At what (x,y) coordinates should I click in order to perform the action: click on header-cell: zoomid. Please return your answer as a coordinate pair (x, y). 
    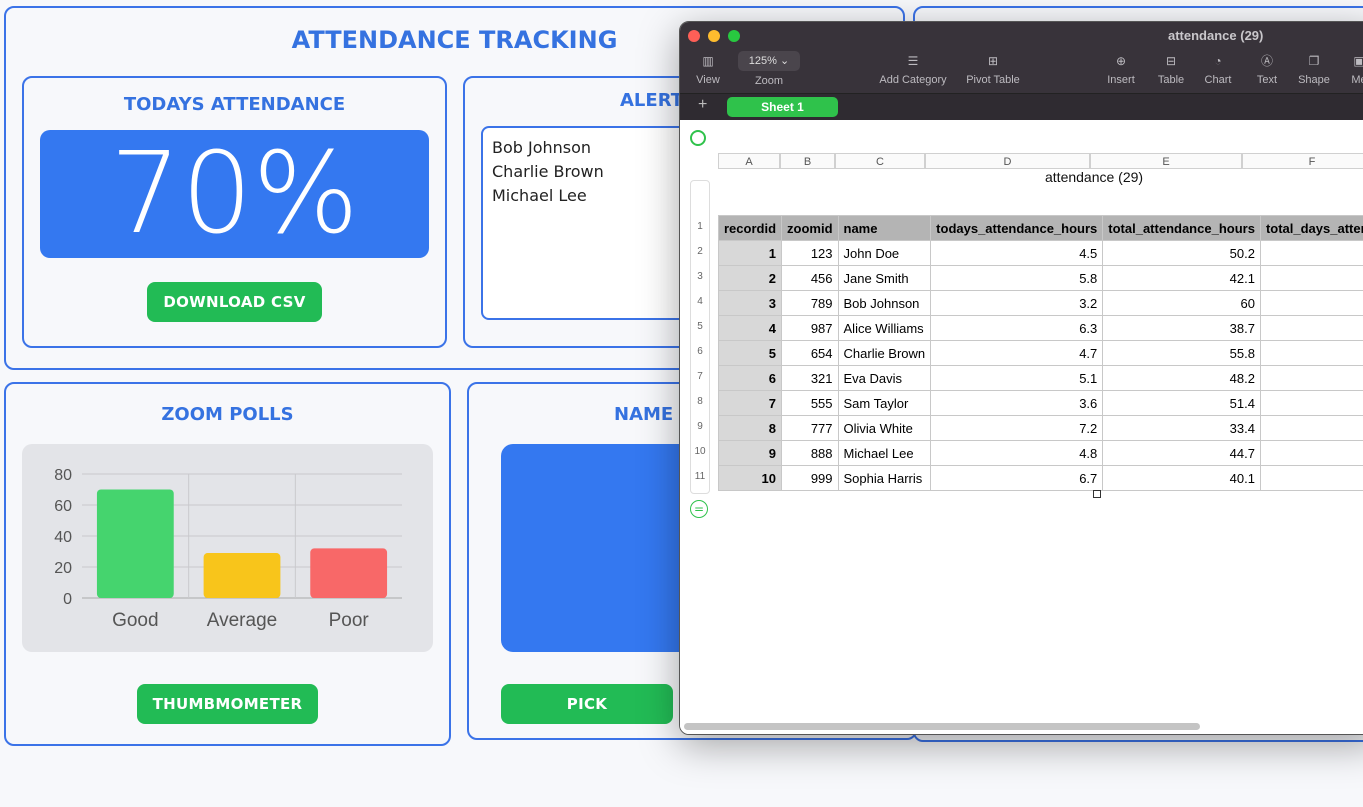
    Looking at the image, I should click on (810, 228).